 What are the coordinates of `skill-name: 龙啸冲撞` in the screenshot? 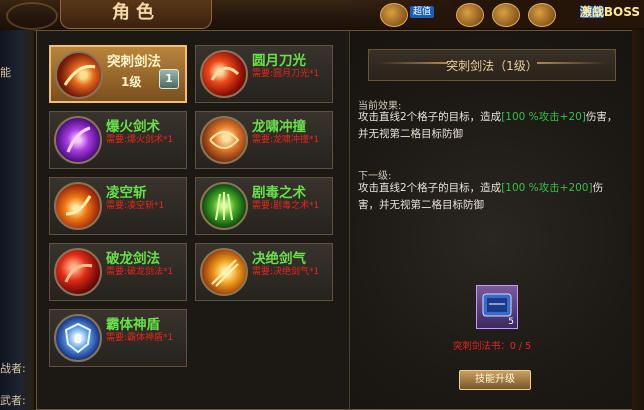 It's located at (279, 127).